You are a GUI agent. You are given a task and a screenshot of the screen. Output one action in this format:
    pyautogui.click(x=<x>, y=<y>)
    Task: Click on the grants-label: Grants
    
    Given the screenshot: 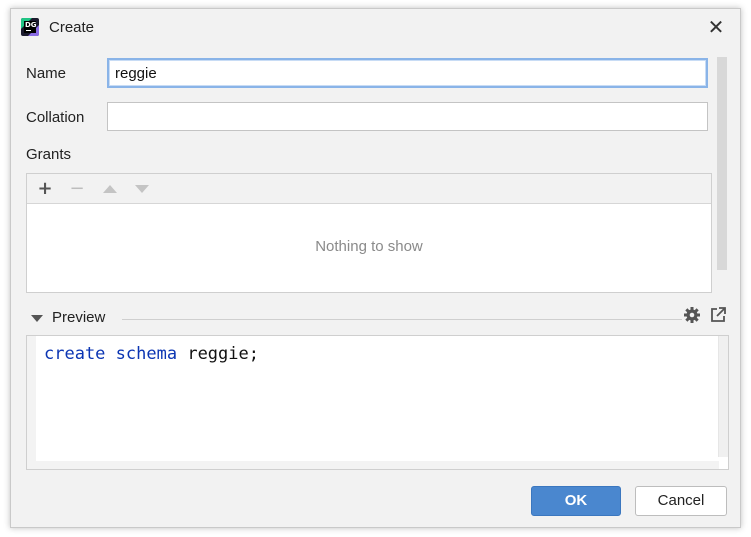 What is the action you would take?
    pyautogui.click(x=49, y=154)
    